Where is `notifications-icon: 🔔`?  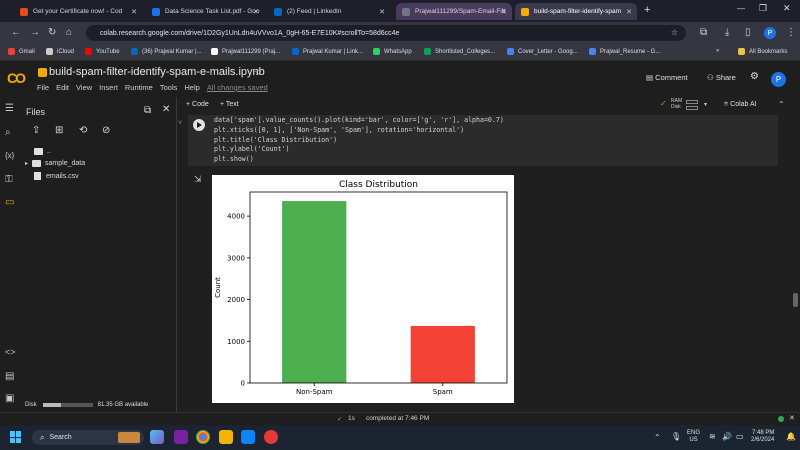 notifications-icon: 🔔 is located at coordinates (791, 436).